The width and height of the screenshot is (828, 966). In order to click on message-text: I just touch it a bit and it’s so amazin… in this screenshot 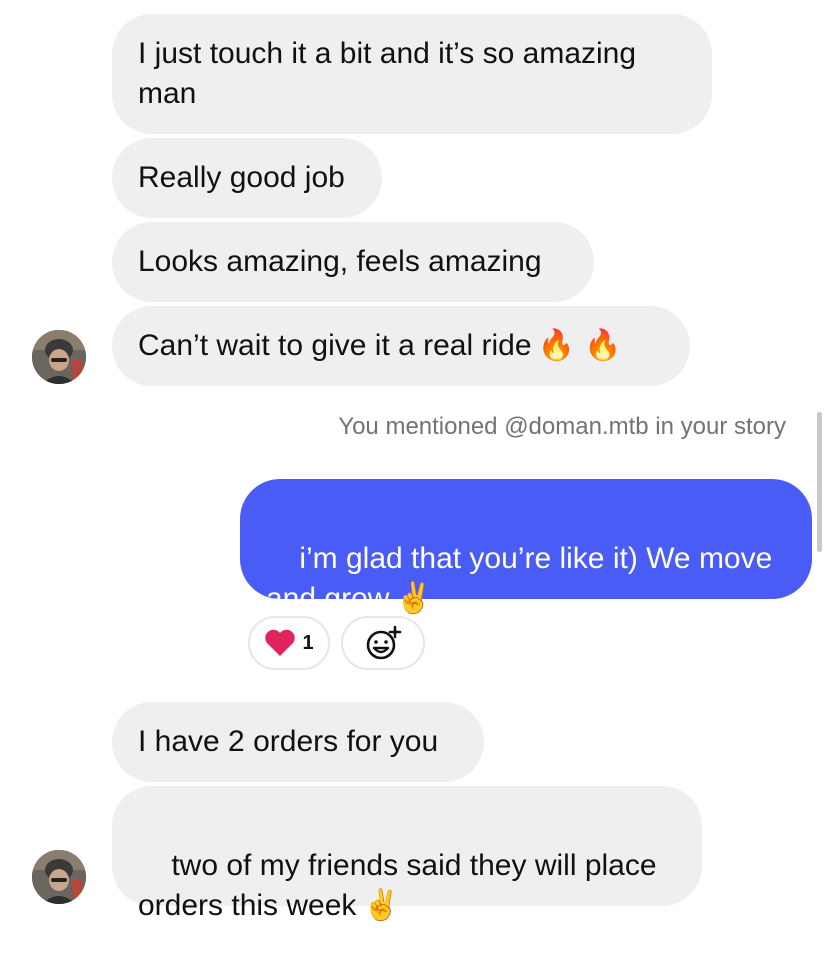, I will do `click(387, 73)`.